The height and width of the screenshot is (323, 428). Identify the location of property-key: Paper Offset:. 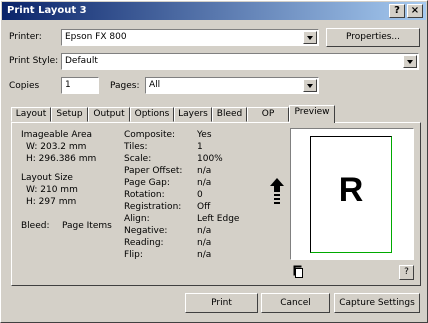
(153, 171).